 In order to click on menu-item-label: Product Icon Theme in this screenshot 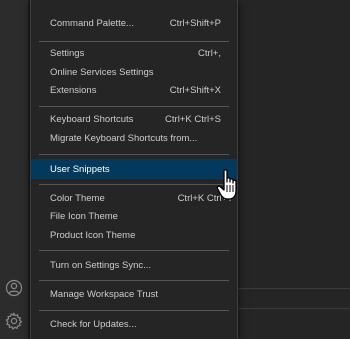, I will do `click(93, 235)`.